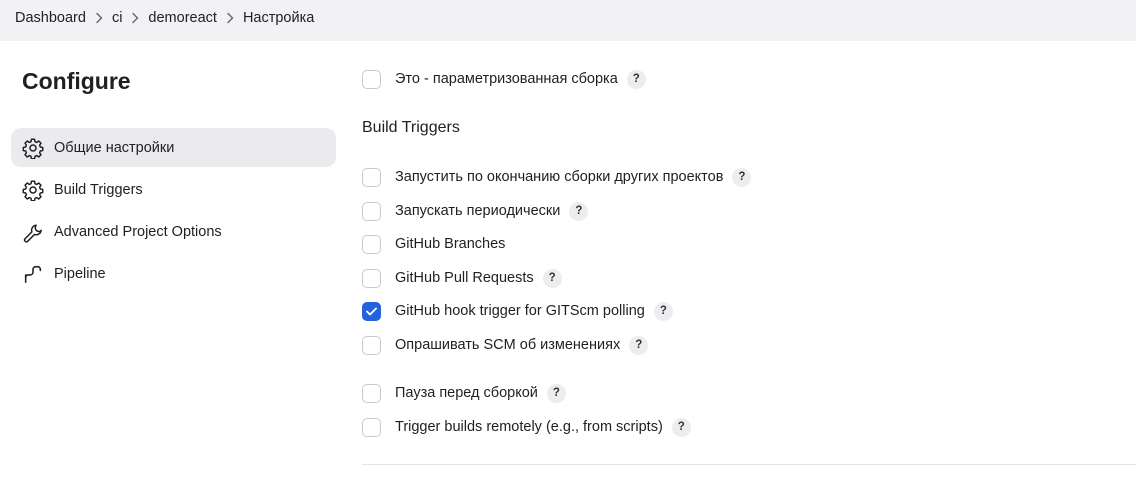 Image resolution: width=1136 pixels, height=486 pixels. Describe the element at coordinates (371, 177) in the screenshot. I see `trigger-after-other-projects-checkbox` at that location.